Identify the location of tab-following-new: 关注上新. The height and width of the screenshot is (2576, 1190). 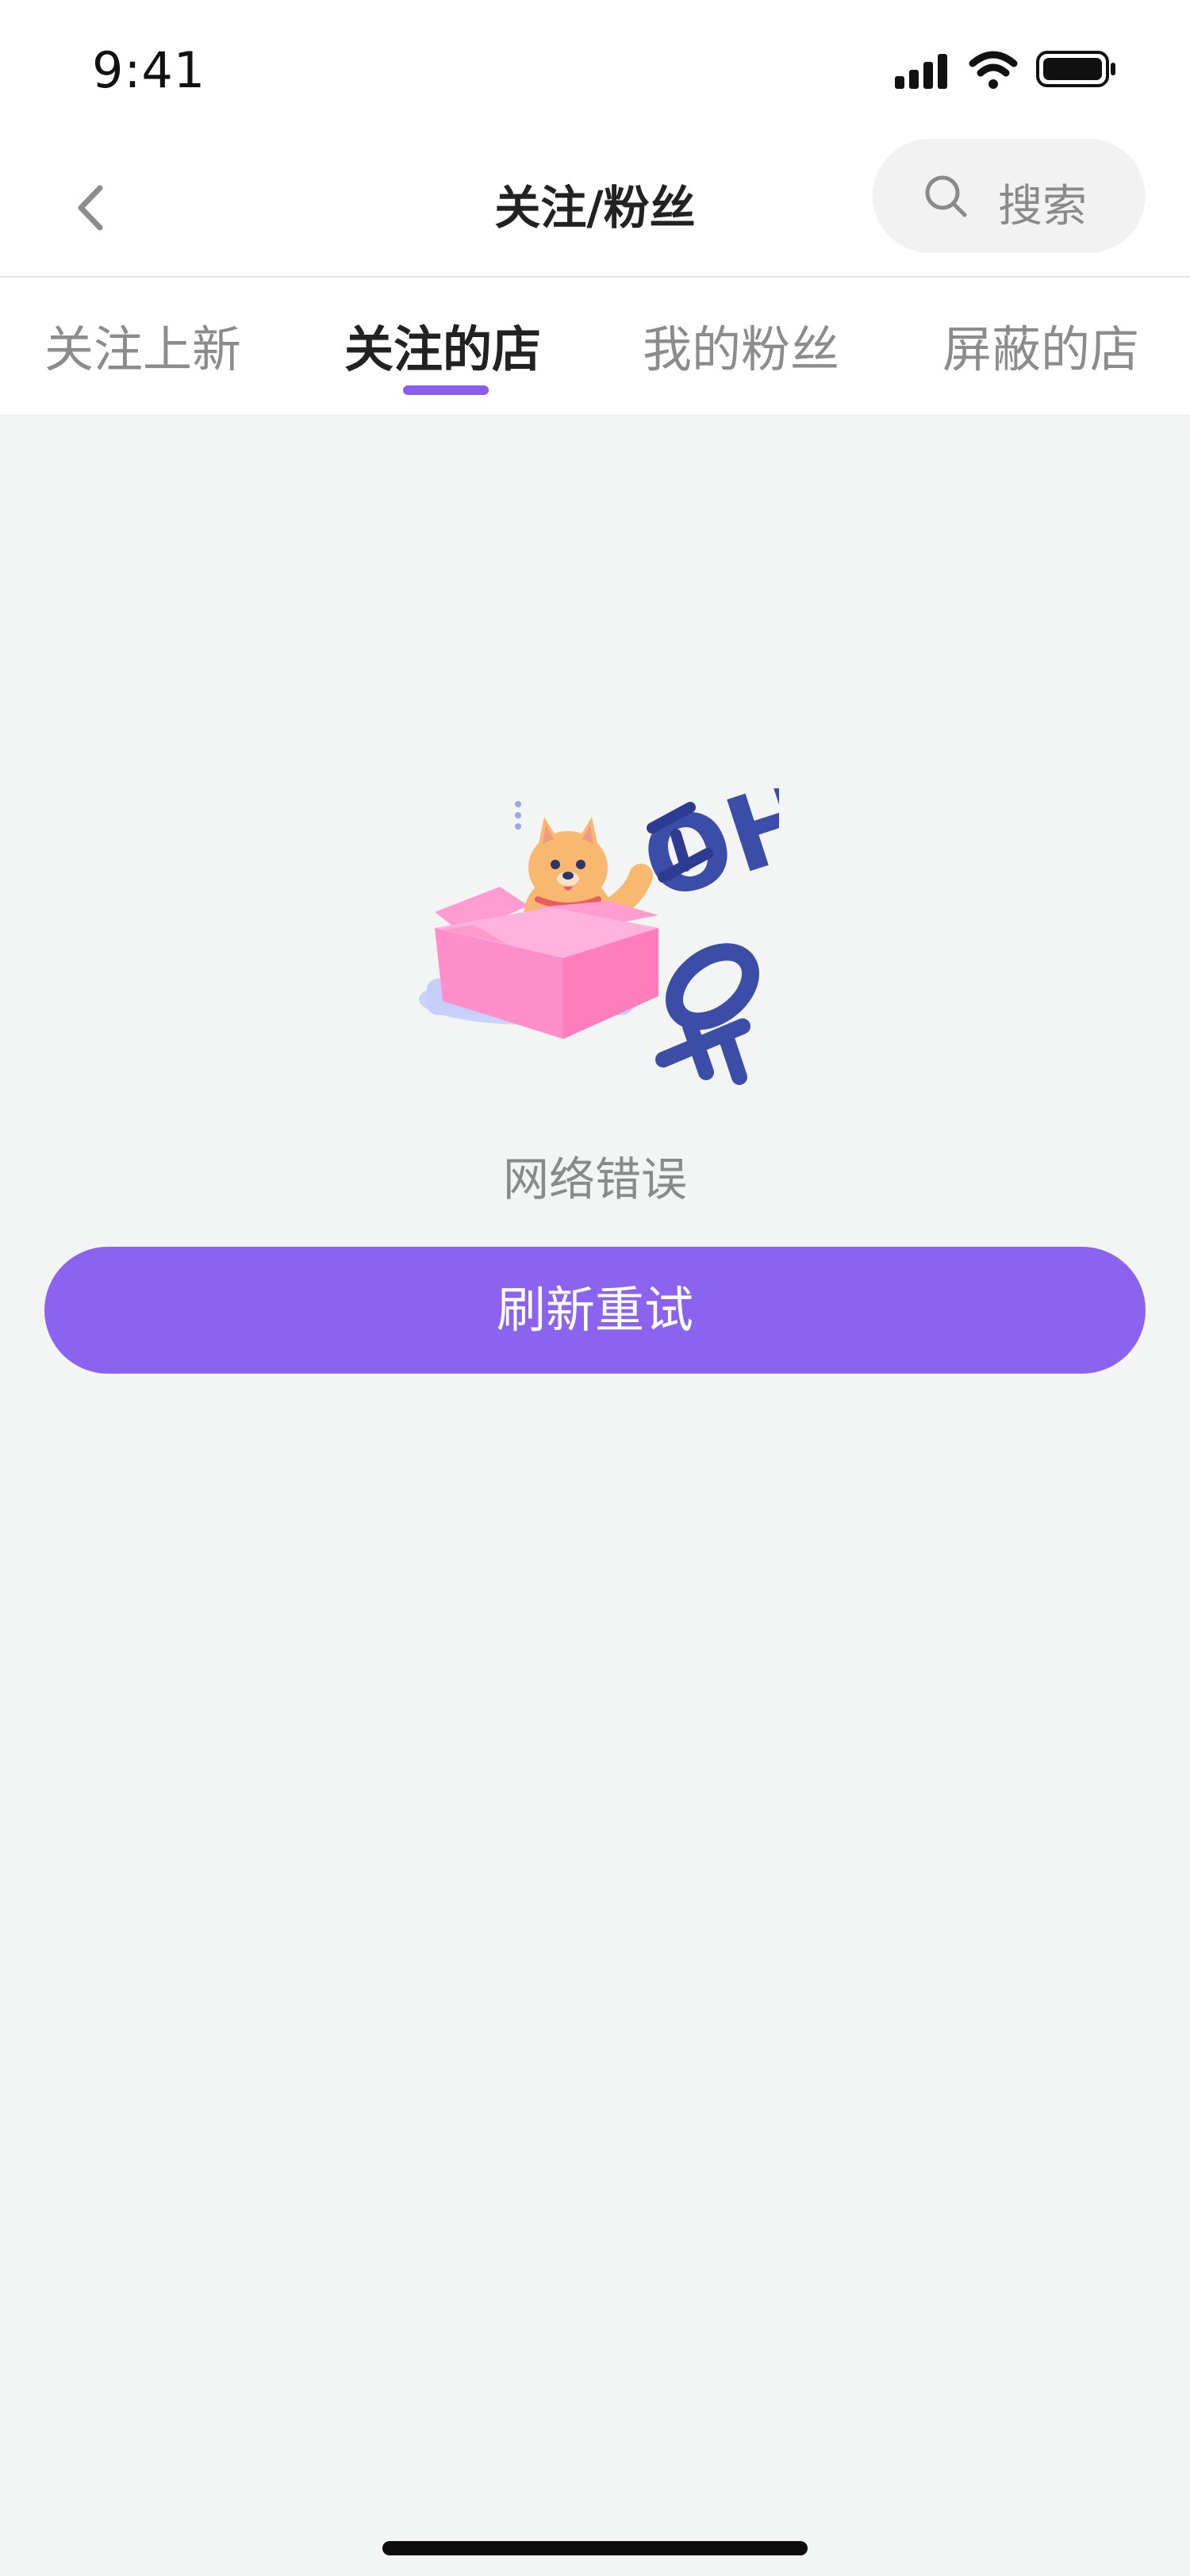
(142, 345).